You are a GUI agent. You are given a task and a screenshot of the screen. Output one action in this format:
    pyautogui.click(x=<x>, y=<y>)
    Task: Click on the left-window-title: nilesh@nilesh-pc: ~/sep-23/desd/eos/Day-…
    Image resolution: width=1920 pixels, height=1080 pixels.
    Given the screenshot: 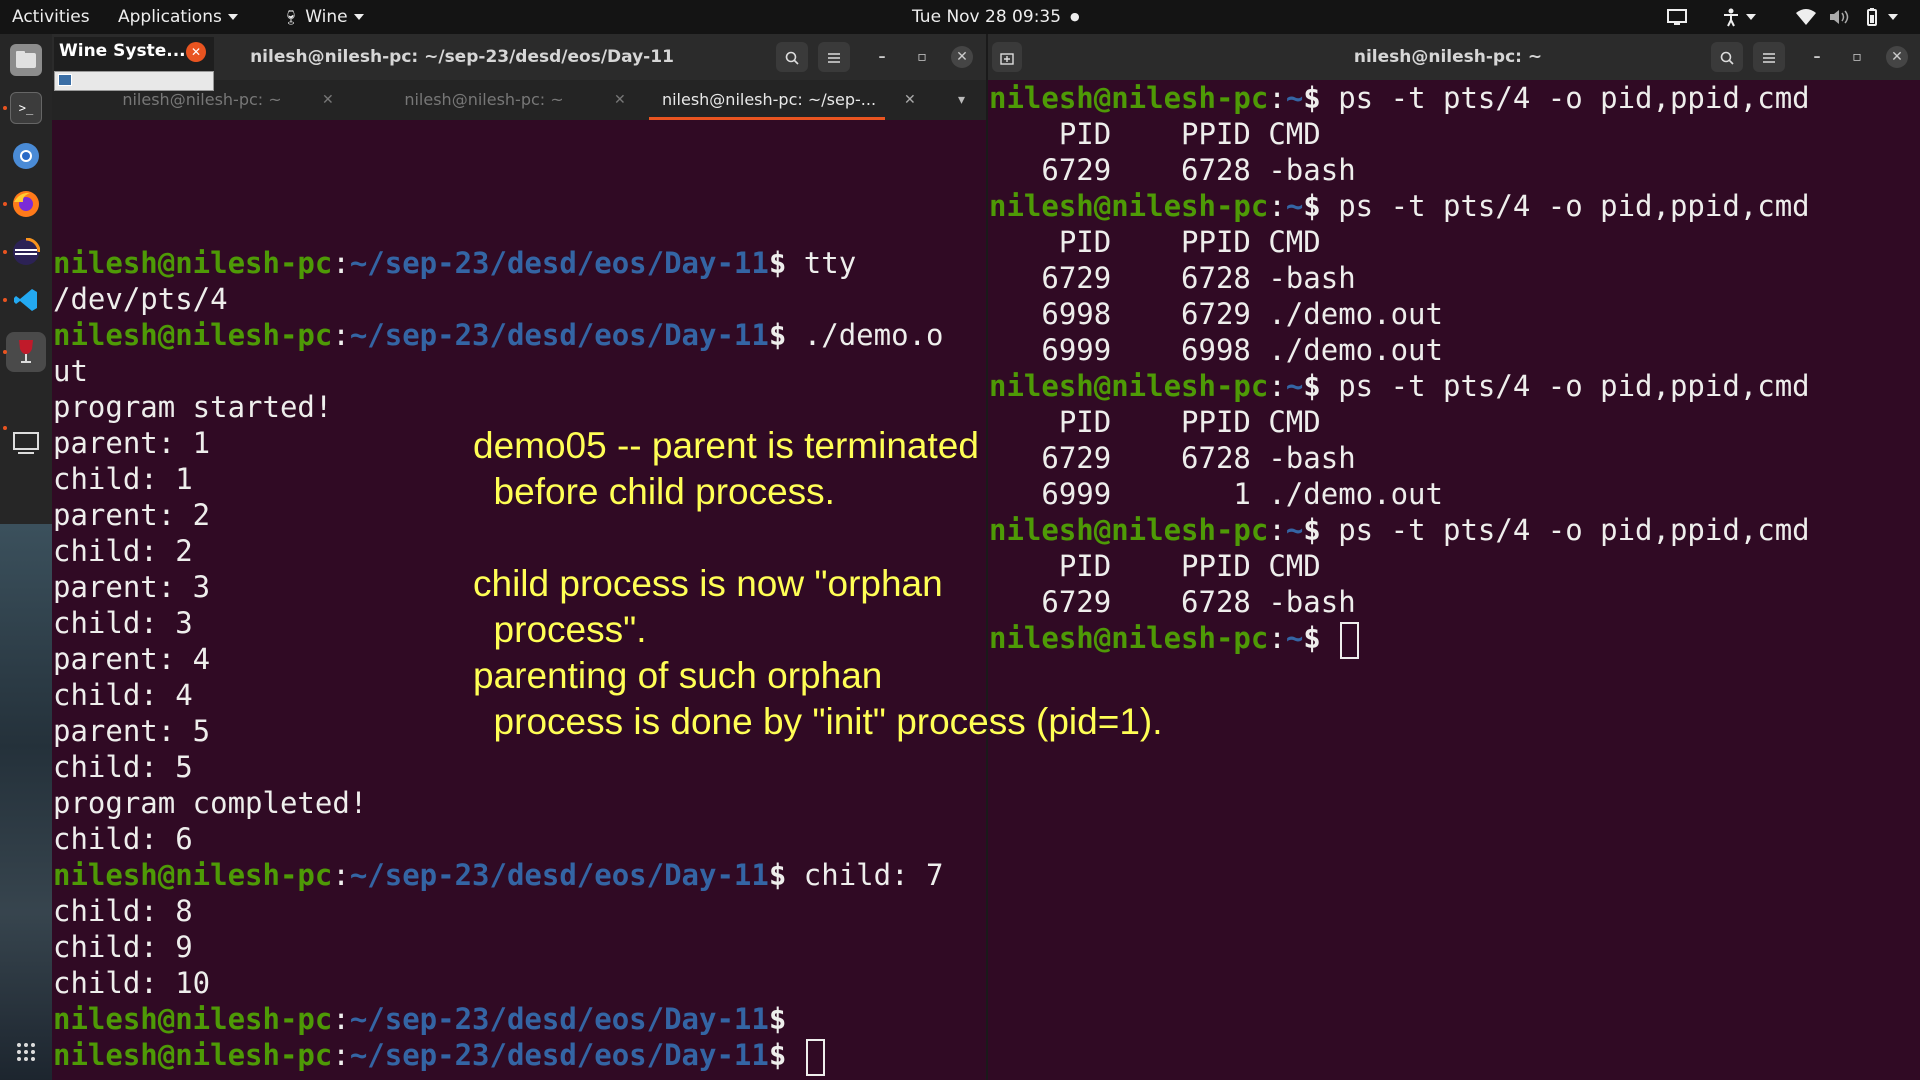 What is the action you would take?
    pyautogui.click(x=462, y=57)
    